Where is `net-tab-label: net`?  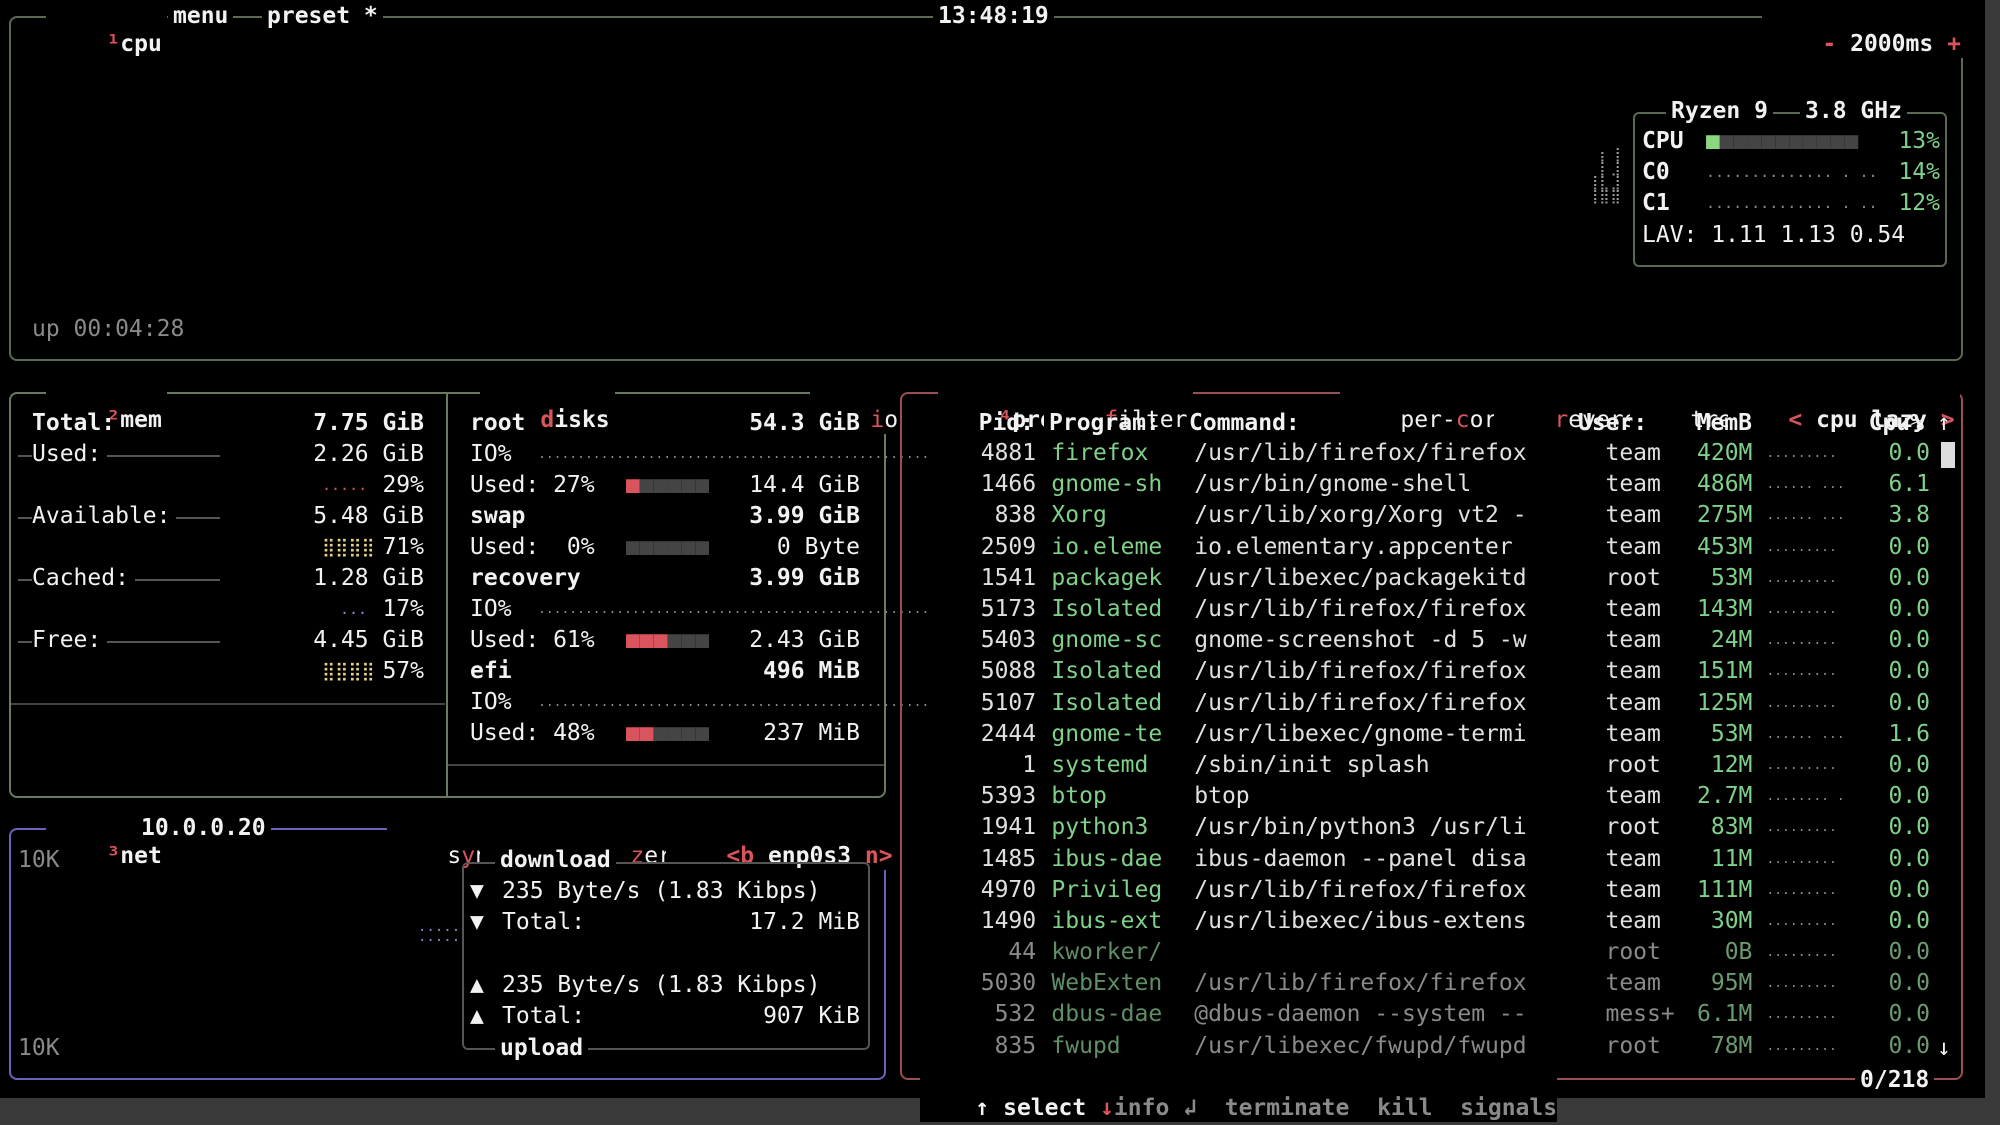 net-tab-label: net is located at coordinates (141, 856).